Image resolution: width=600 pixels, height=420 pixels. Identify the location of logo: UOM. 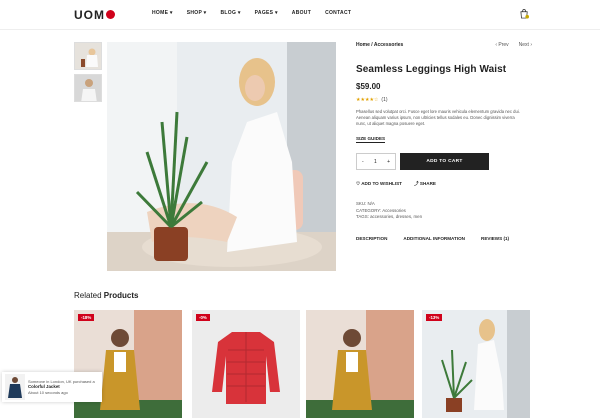
(94, 15).